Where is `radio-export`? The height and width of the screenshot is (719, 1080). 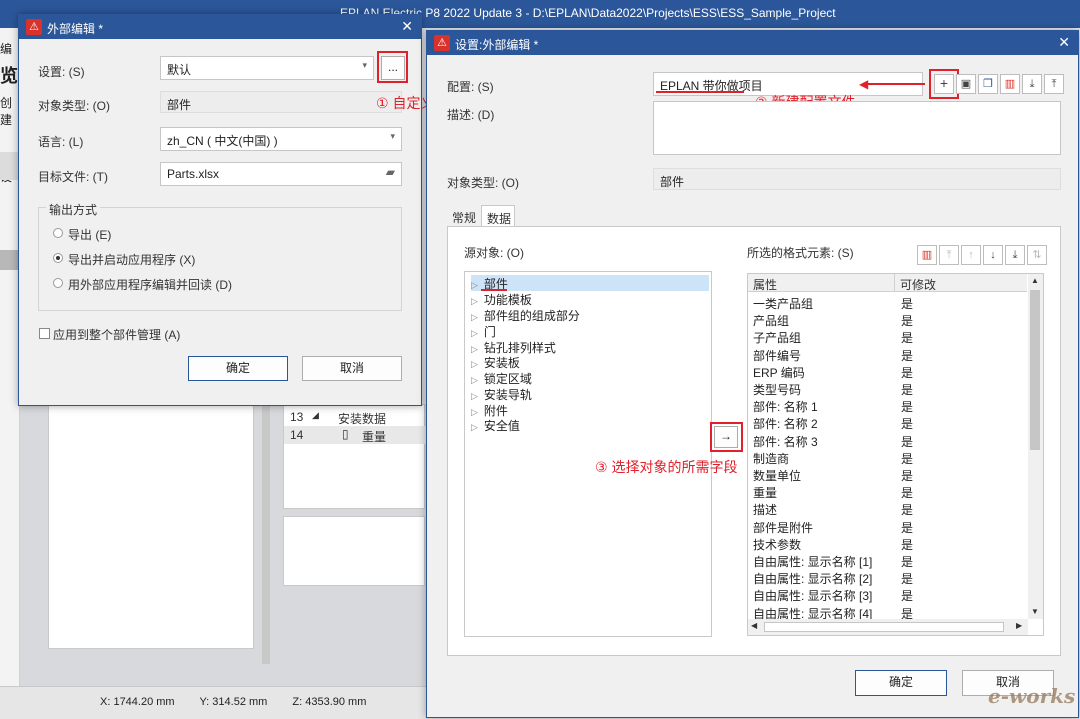
radio-export is located at coordinates (58, 233).